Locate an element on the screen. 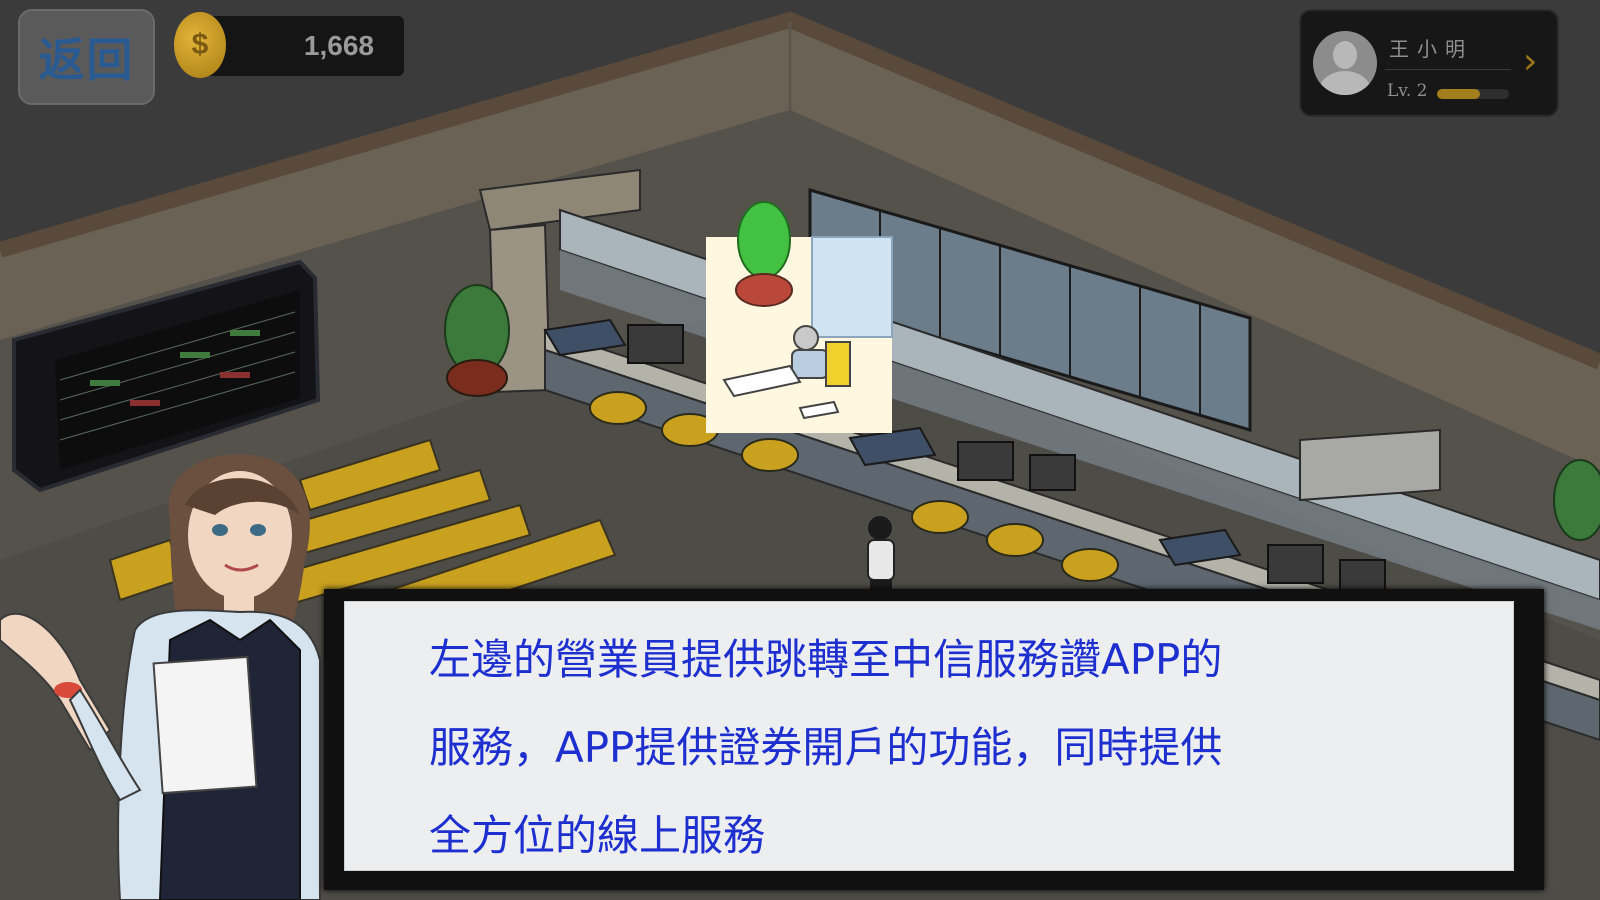 The image size is (1600, 900). avatar-body-icon is located at coordinates (1345, 83).